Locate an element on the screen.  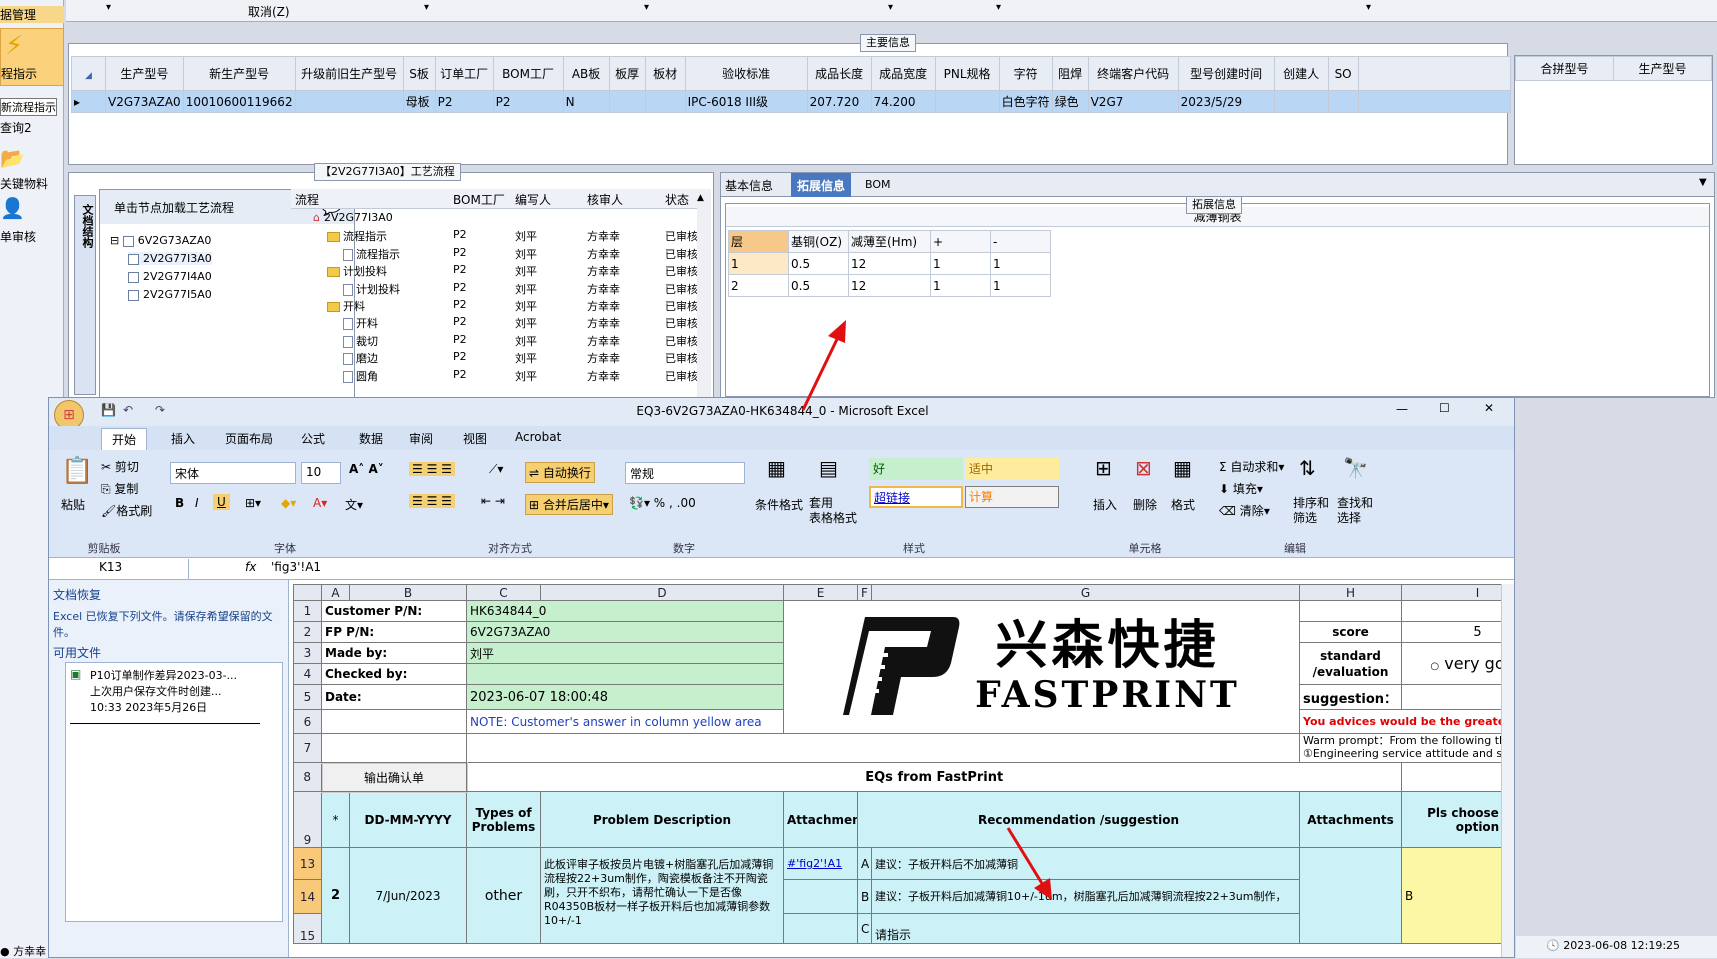
col-title: Attachment is located at coordinates (820, 819).